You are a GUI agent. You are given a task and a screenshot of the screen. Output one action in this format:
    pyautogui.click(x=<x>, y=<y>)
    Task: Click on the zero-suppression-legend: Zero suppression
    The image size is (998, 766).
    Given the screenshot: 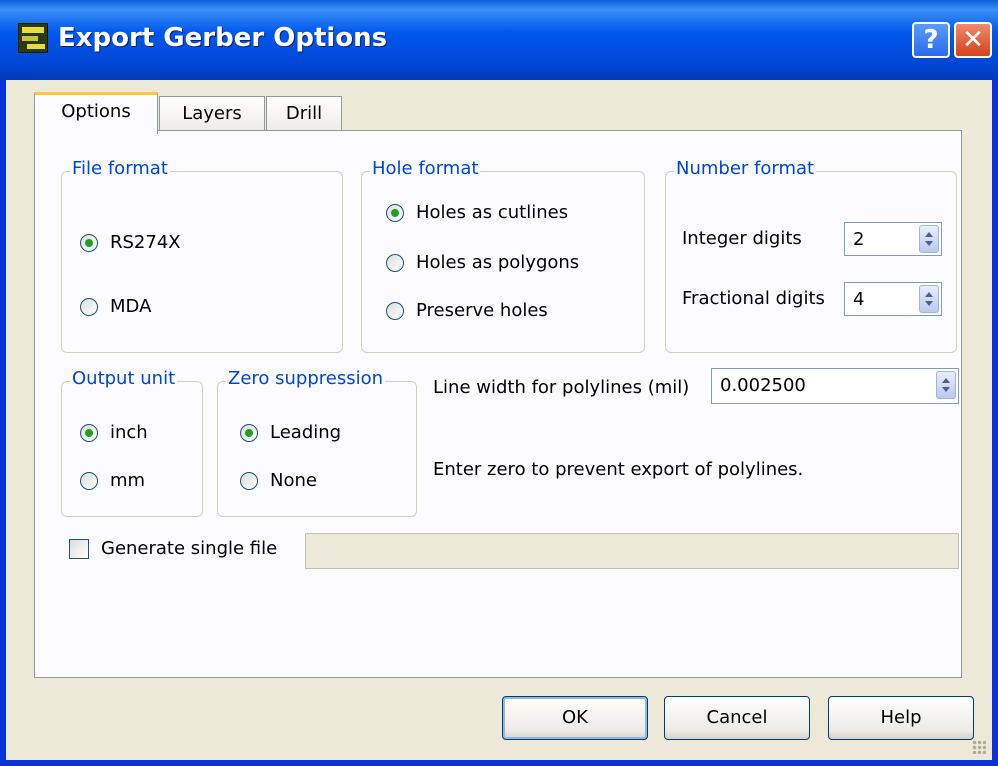 What is the action you would take?
    pyautogui.click(x=306, y=378)
    